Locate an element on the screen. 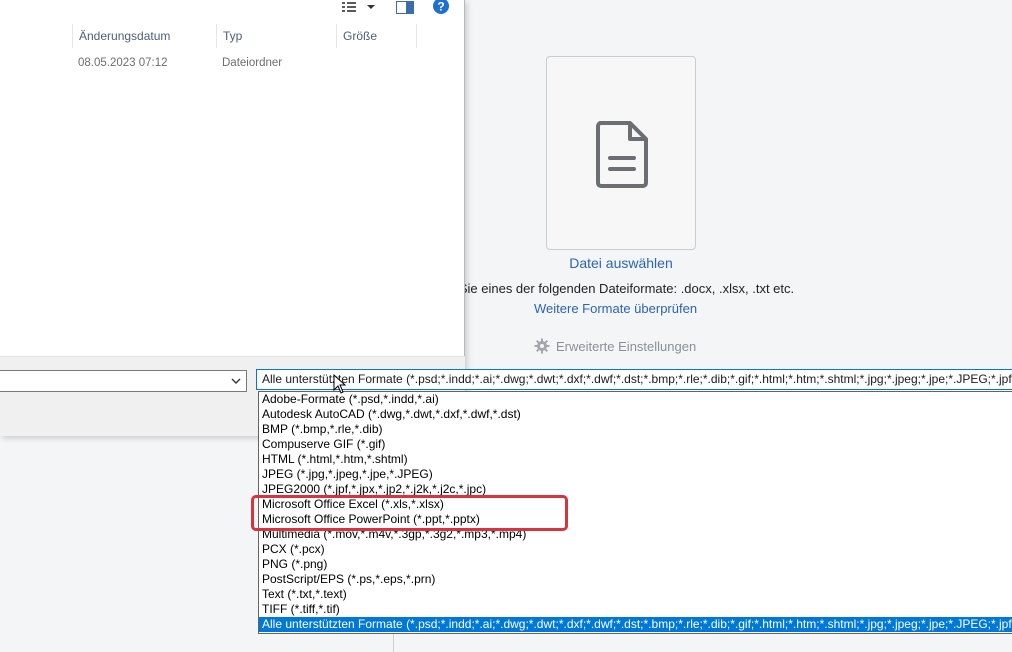 This screenshot has width=1012, height=652. row-date: 08.05.2023 07:12 is located at coordinates (123, 63).